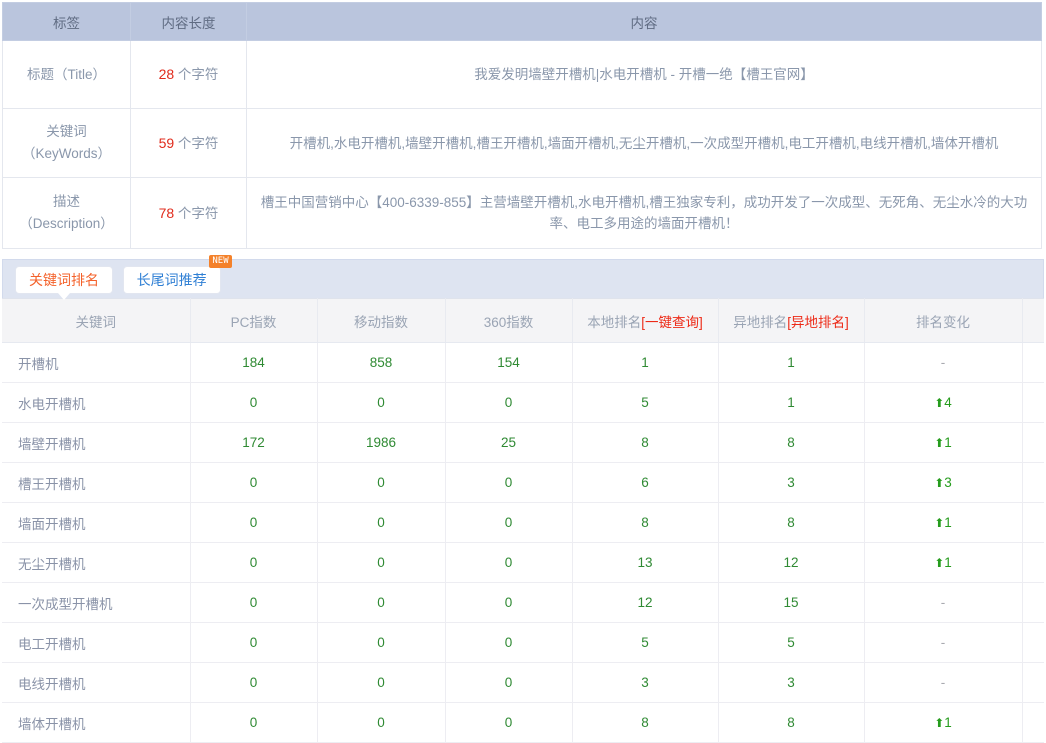 The image size is (1046, 743). I want to click on rank-header-360-index: 360指数, so click(509, 320).